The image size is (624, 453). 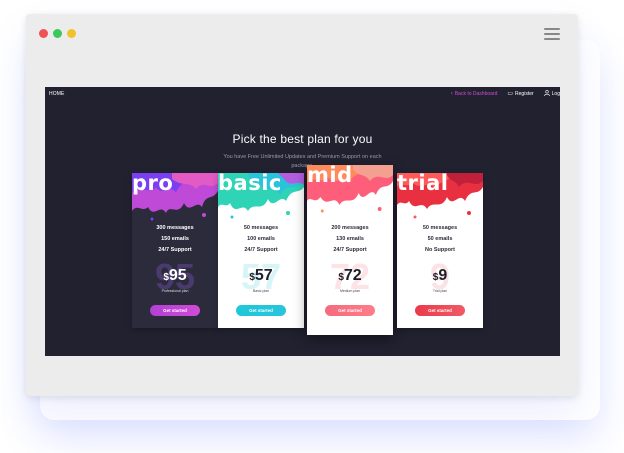 I want to click on feature-item: 50 emails, so click(x=440, y=239).